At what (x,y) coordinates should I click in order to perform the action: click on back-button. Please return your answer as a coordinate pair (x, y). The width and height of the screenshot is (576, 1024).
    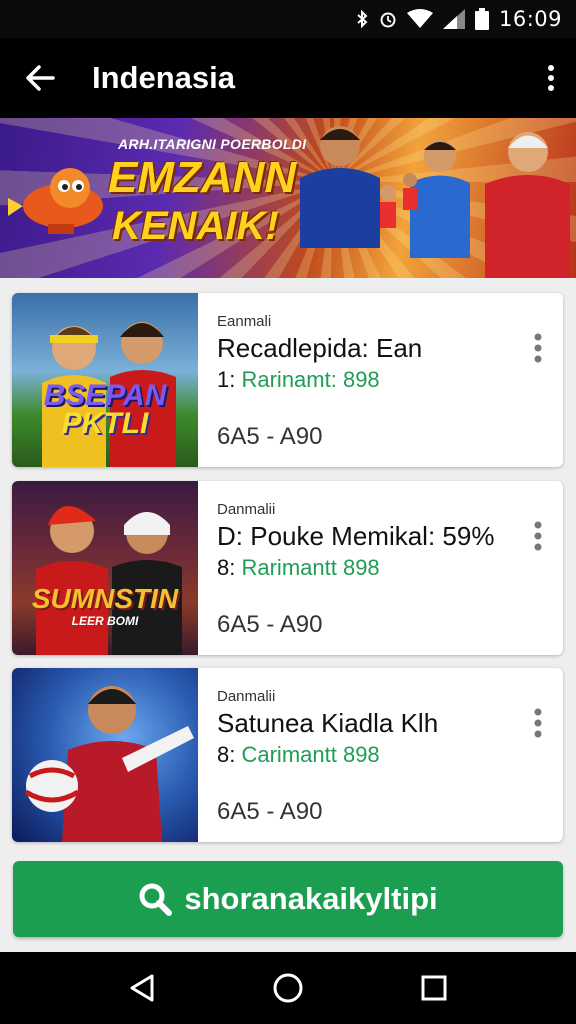
    Looking at the image, I should click on (40, 78).